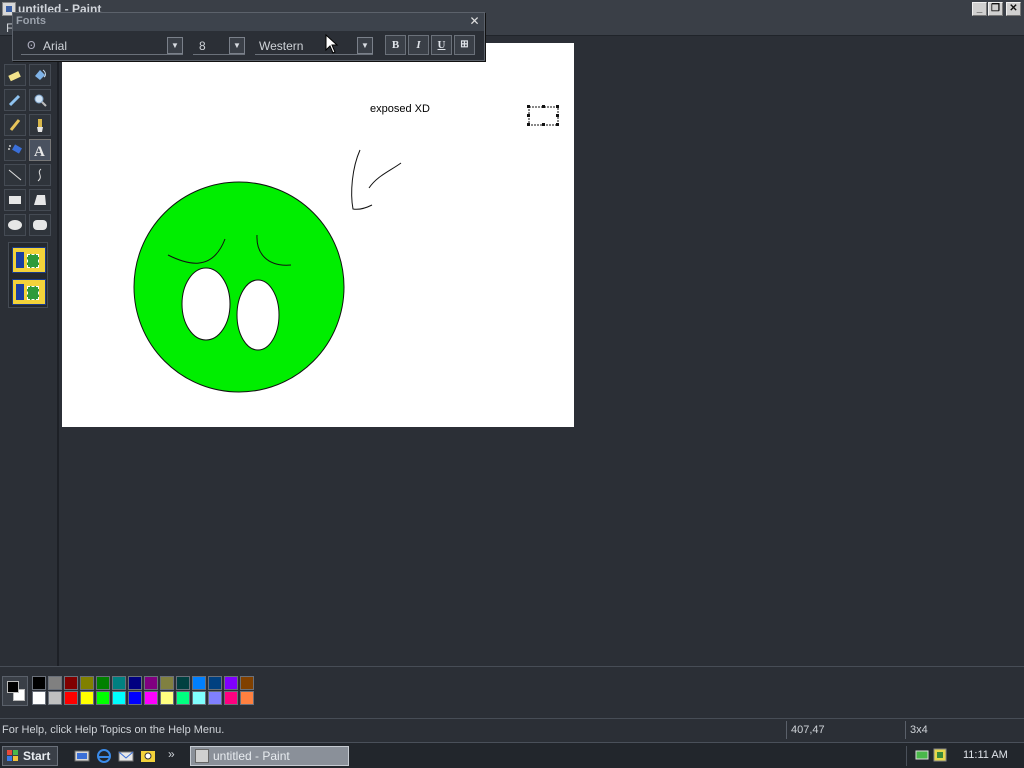 This screenshot has width=1024, height=768. I want to click on rectangle-icon, so click(15, 200).